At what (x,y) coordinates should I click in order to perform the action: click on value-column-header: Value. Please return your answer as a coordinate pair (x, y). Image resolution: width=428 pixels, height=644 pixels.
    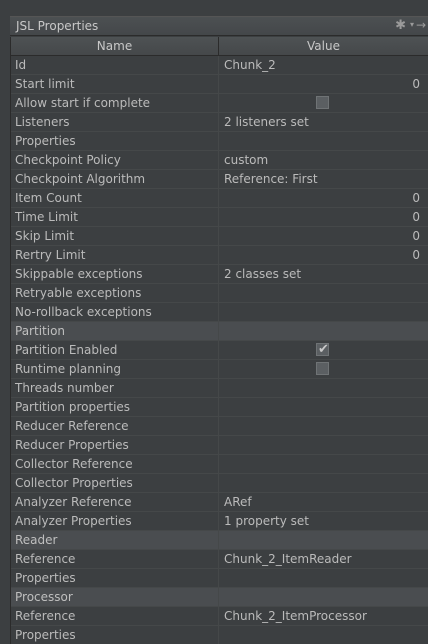
    Looking at the image, I should click on (323, 46).